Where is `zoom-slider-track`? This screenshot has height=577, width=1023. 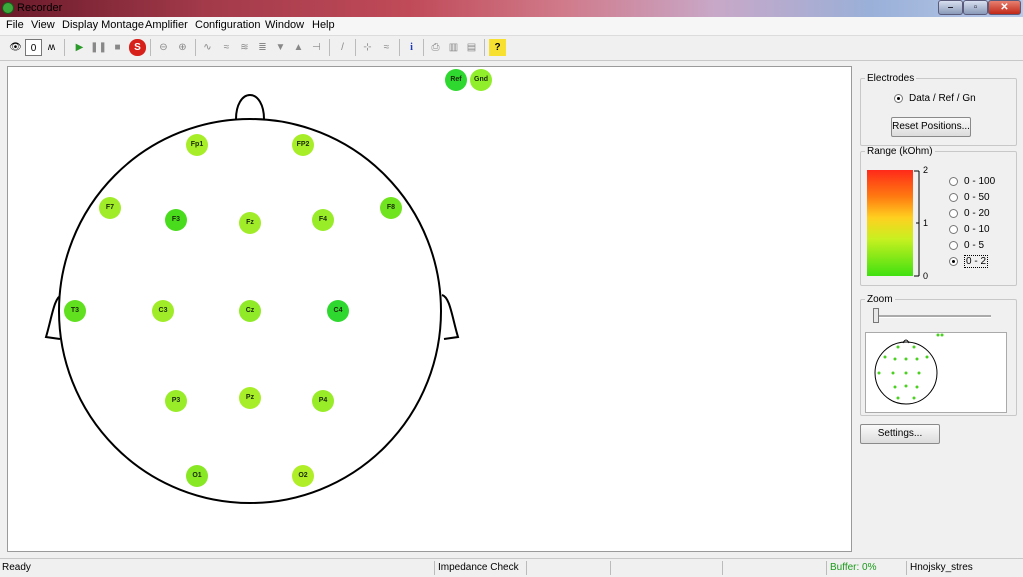
zoom-slider-track is located at coordinates (933, 316).